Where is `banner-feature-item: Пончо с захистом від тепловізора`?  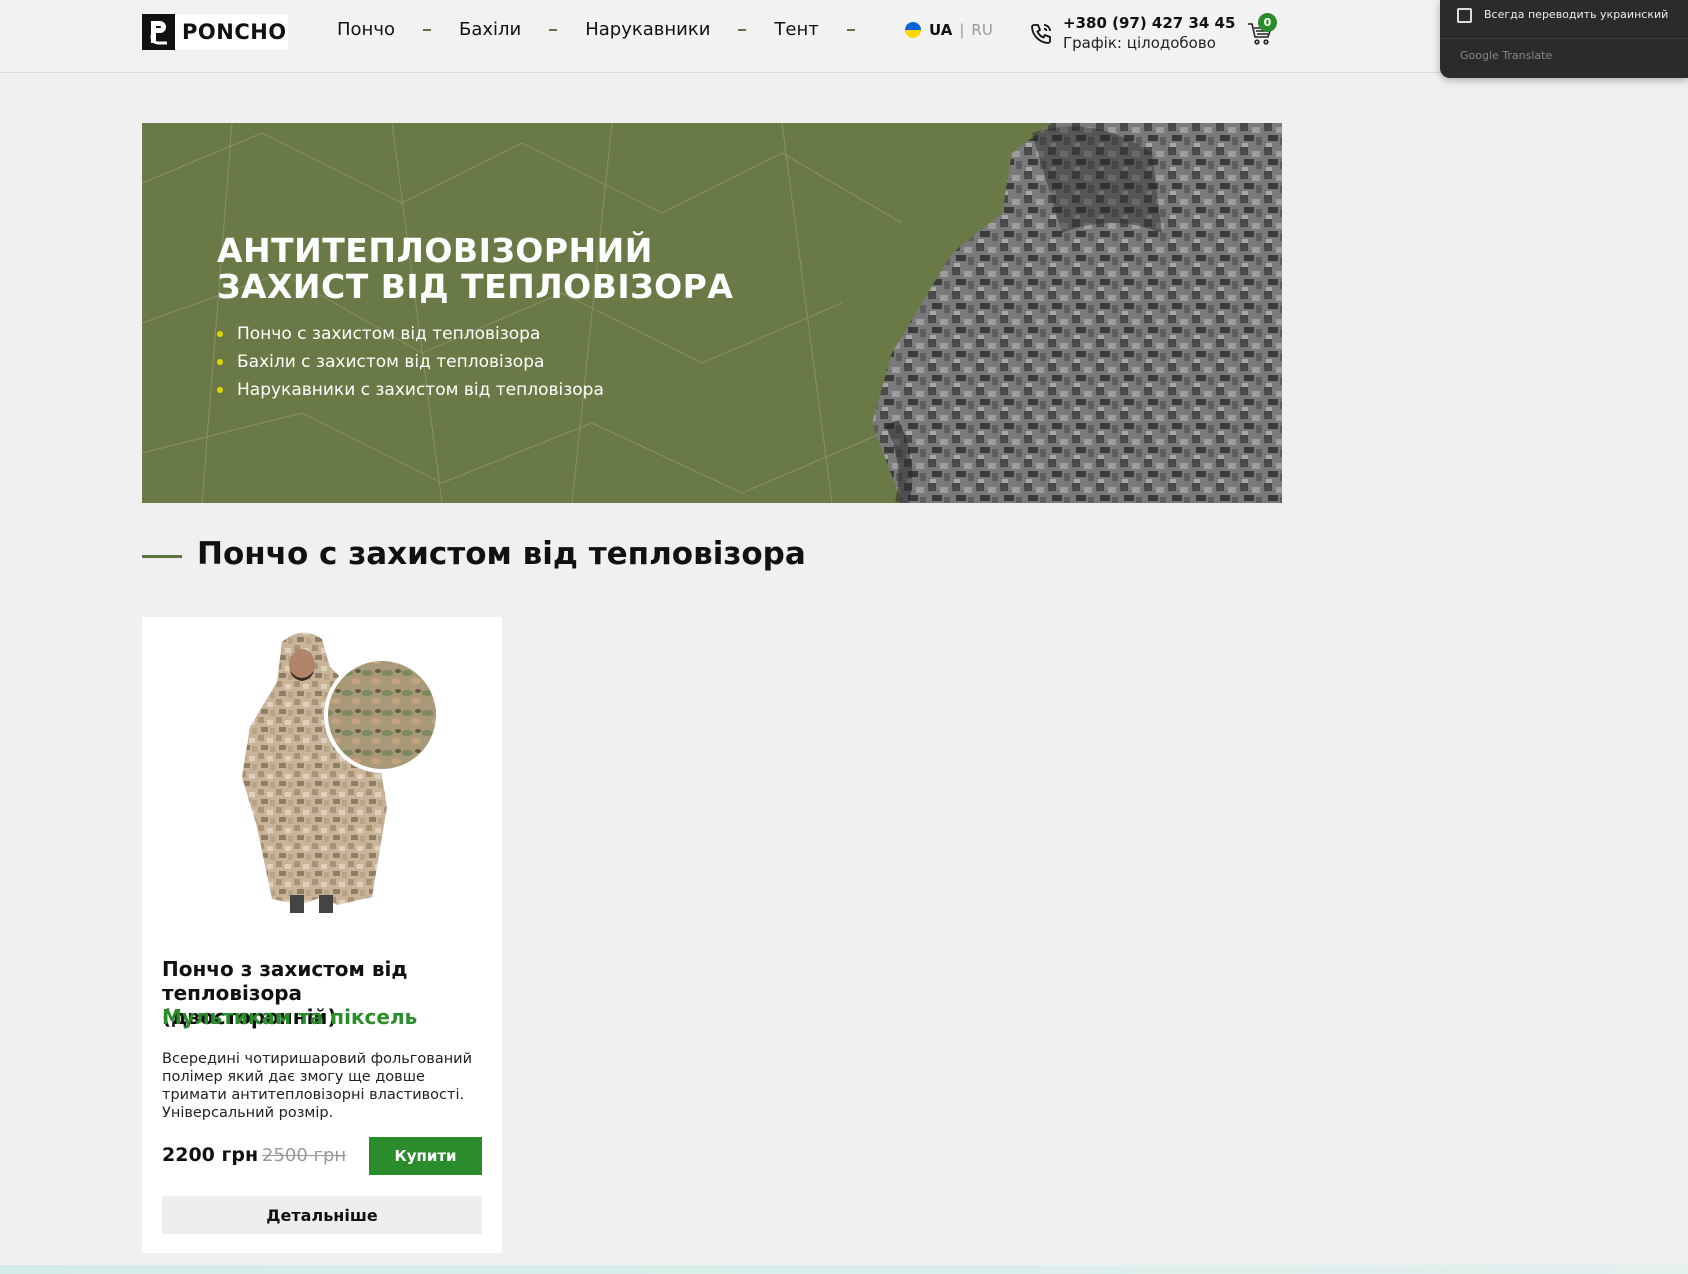 banner-feature-item: Пончо с захистом від тепловізора is located at coordinates (410, 334).